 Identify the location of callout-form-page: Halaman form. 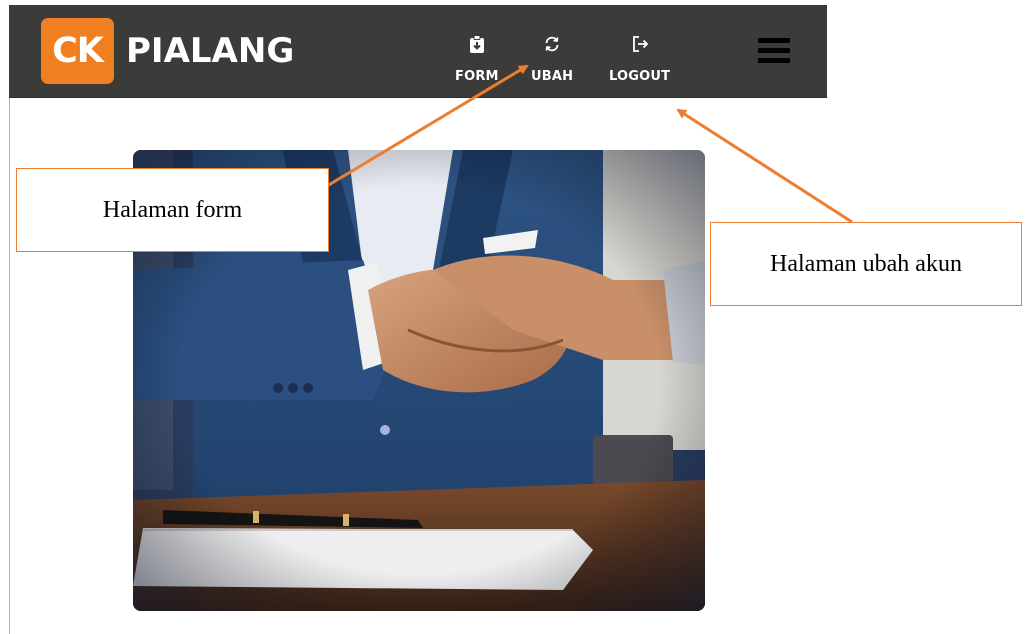
(172, 210).